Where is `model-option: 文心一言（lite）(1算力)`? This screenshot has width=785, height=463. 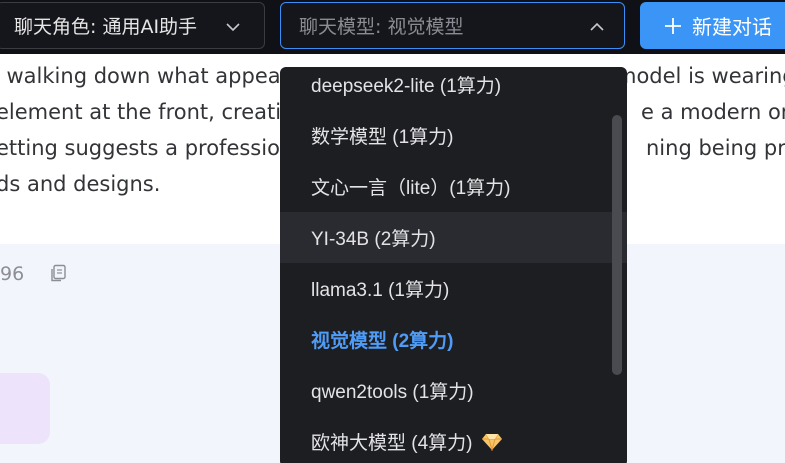 model-option: 文心一言（lite）(1算力) is located at coordinates (453, 186).